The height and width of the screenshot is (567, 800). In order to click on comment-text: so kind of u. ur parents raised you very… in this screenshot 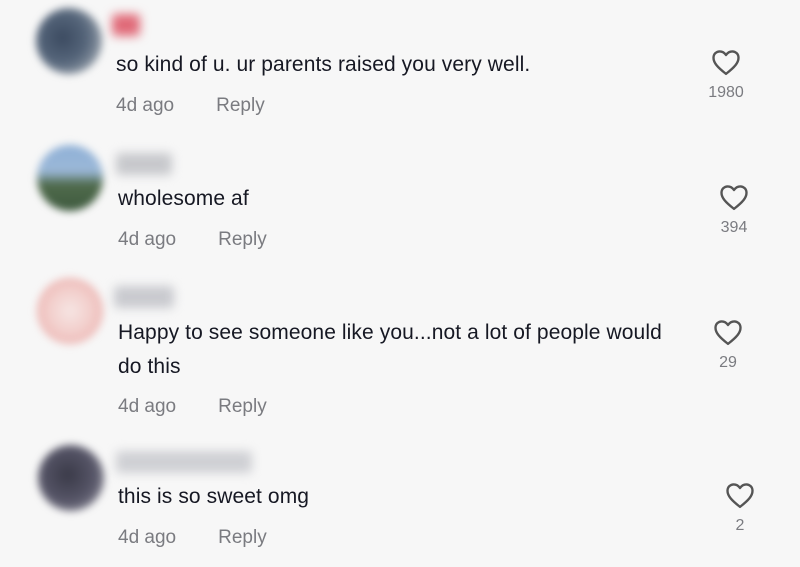, I will do `click(323, 64)`.